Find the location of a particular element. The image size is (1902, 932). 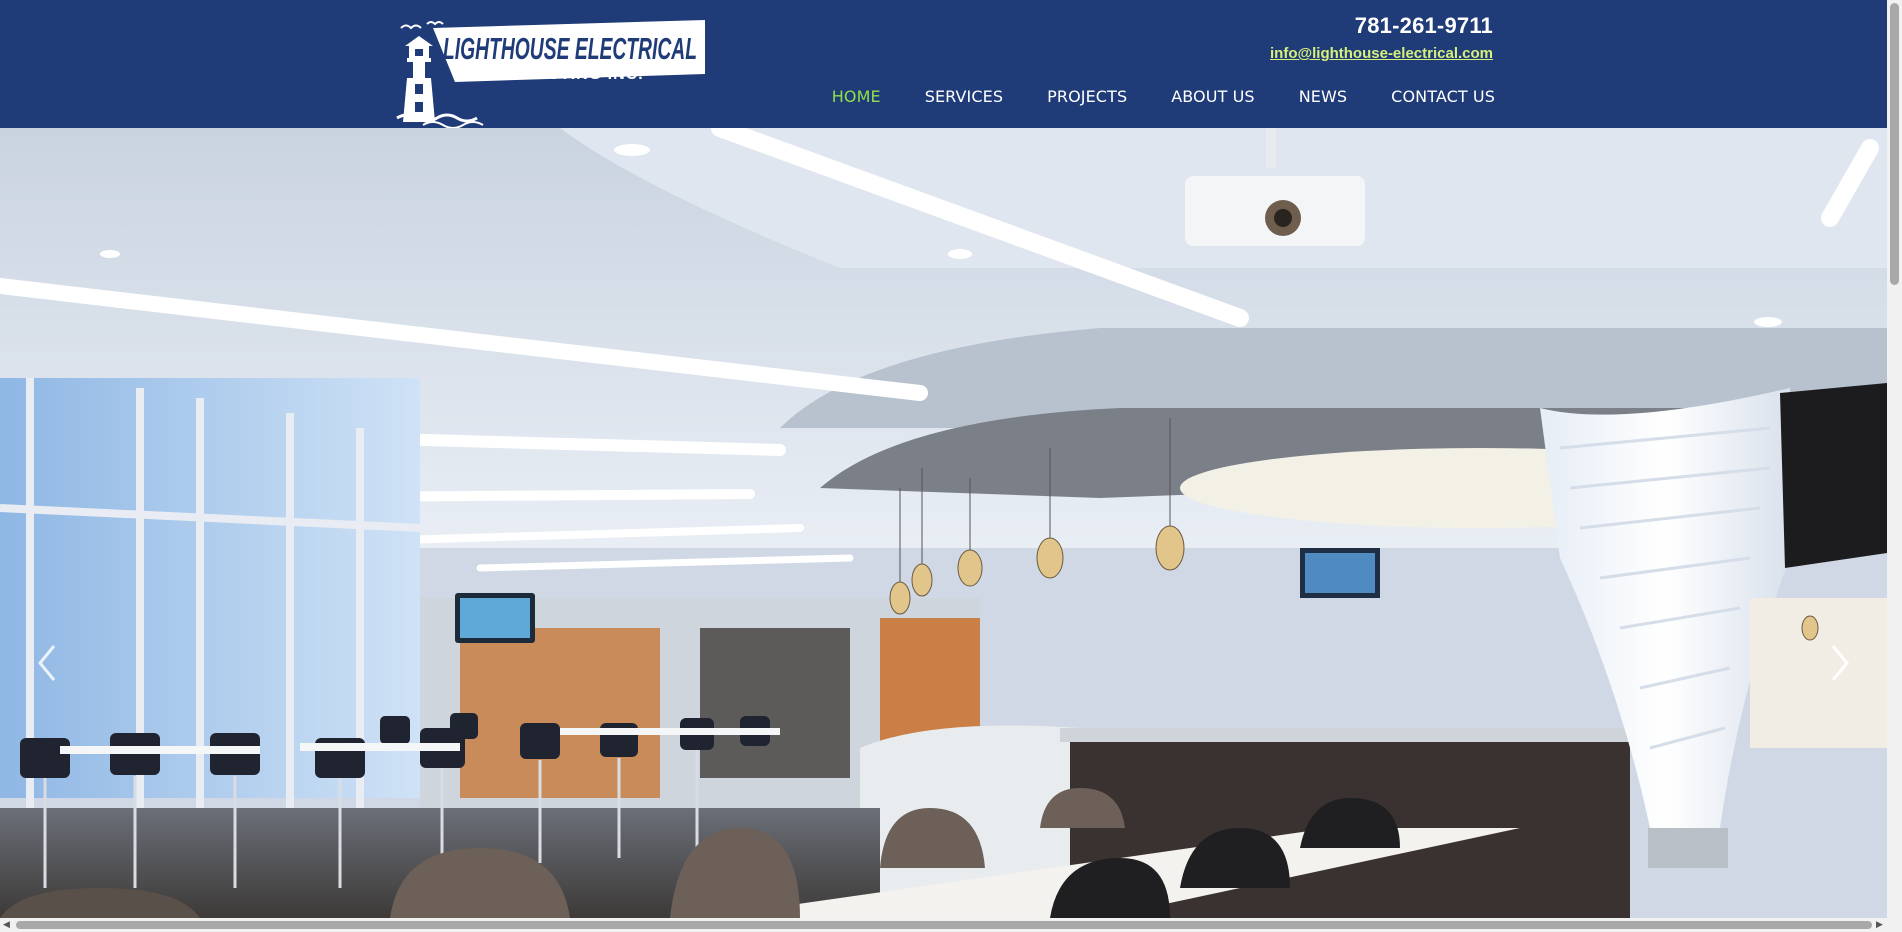

nav-about-us: ABOUT US is located at coordinates (1212, 96).